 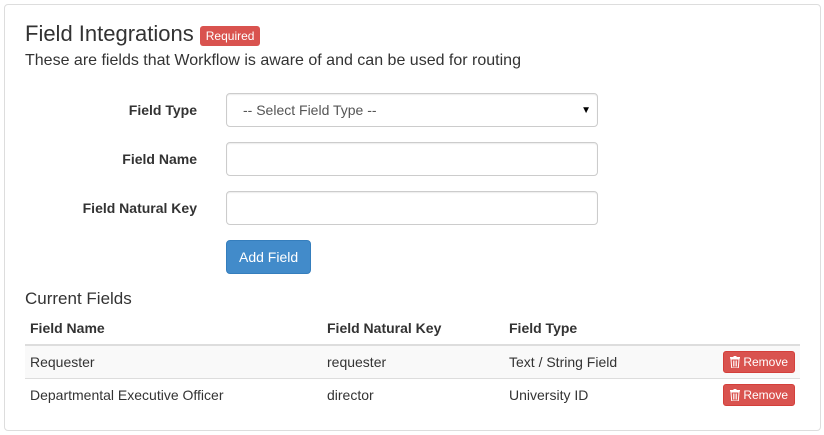 I want to click on column-header-field-natural-key: Field Natural Key, so click(x=413, y=329).